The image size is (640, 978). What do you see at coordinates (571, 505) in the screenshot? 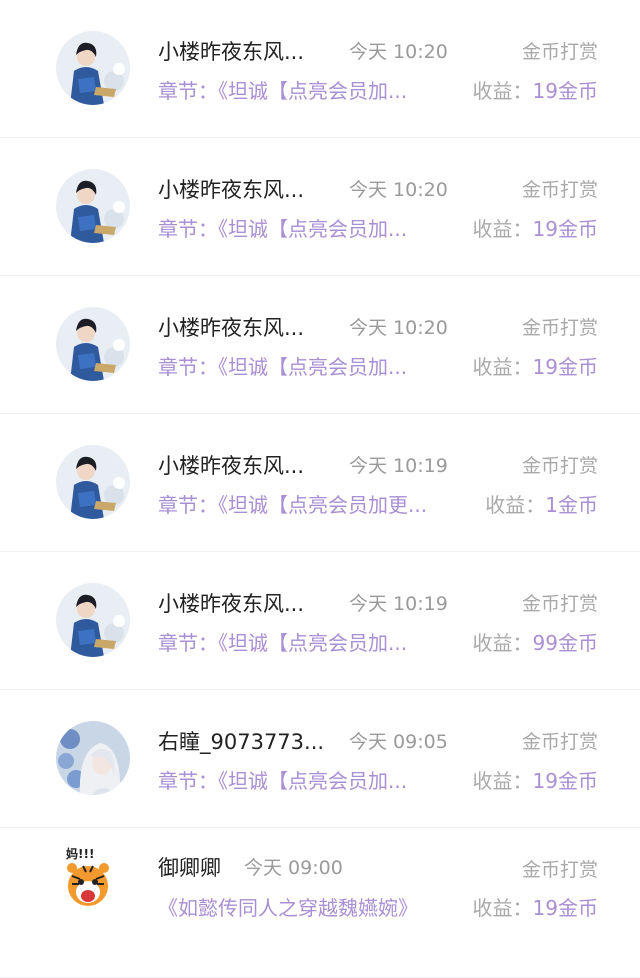
I see `income-value: 1金币` at bounding box center [571, 505].